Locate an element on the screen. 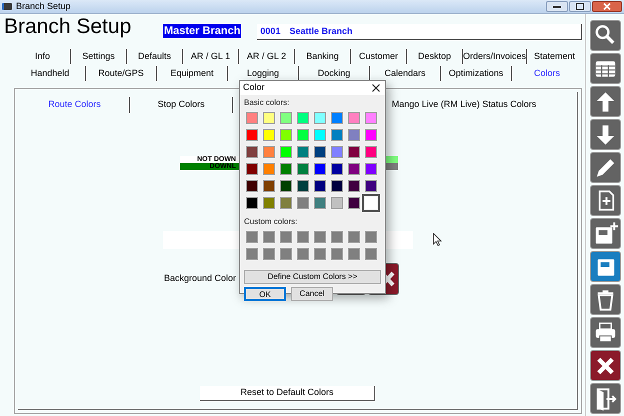  subtab: Route Colors is located at coordinates (75, 105).